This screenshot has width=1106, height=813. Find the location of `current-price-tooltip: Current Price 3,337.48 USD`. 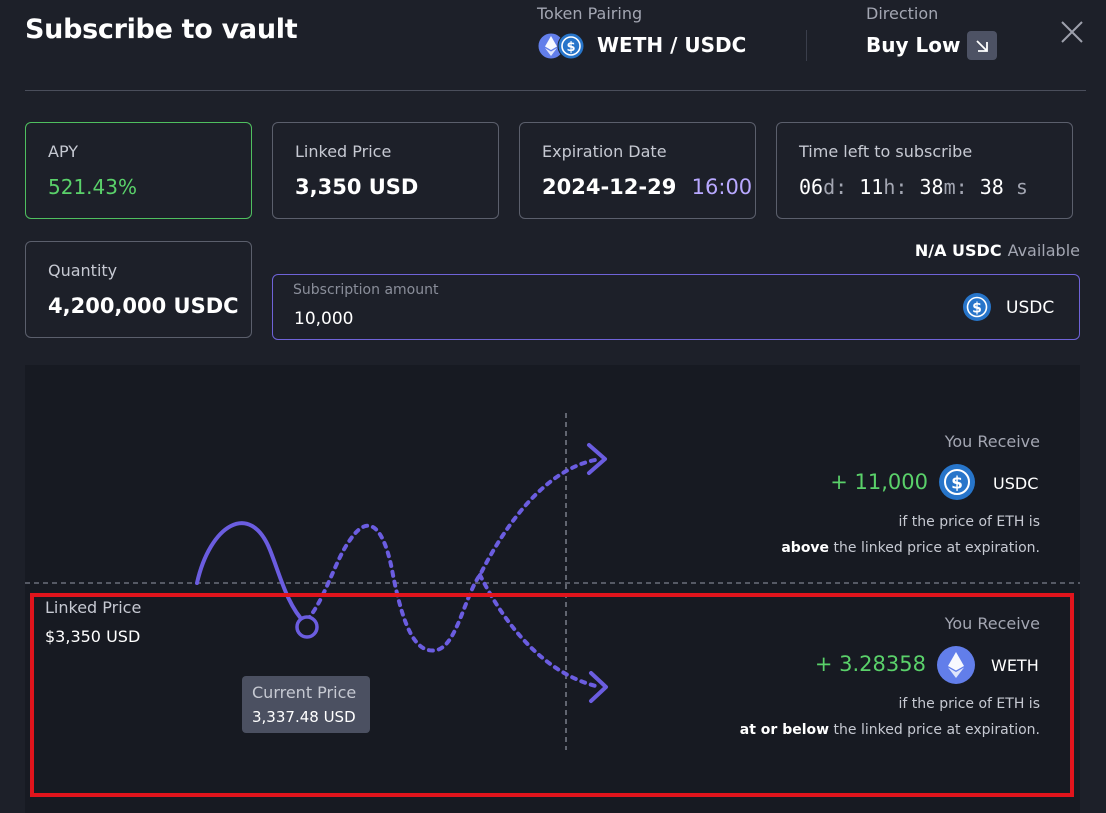

current-price-tooltip: Current Price 3,337.48 USD is located at coordinates (306, 704).